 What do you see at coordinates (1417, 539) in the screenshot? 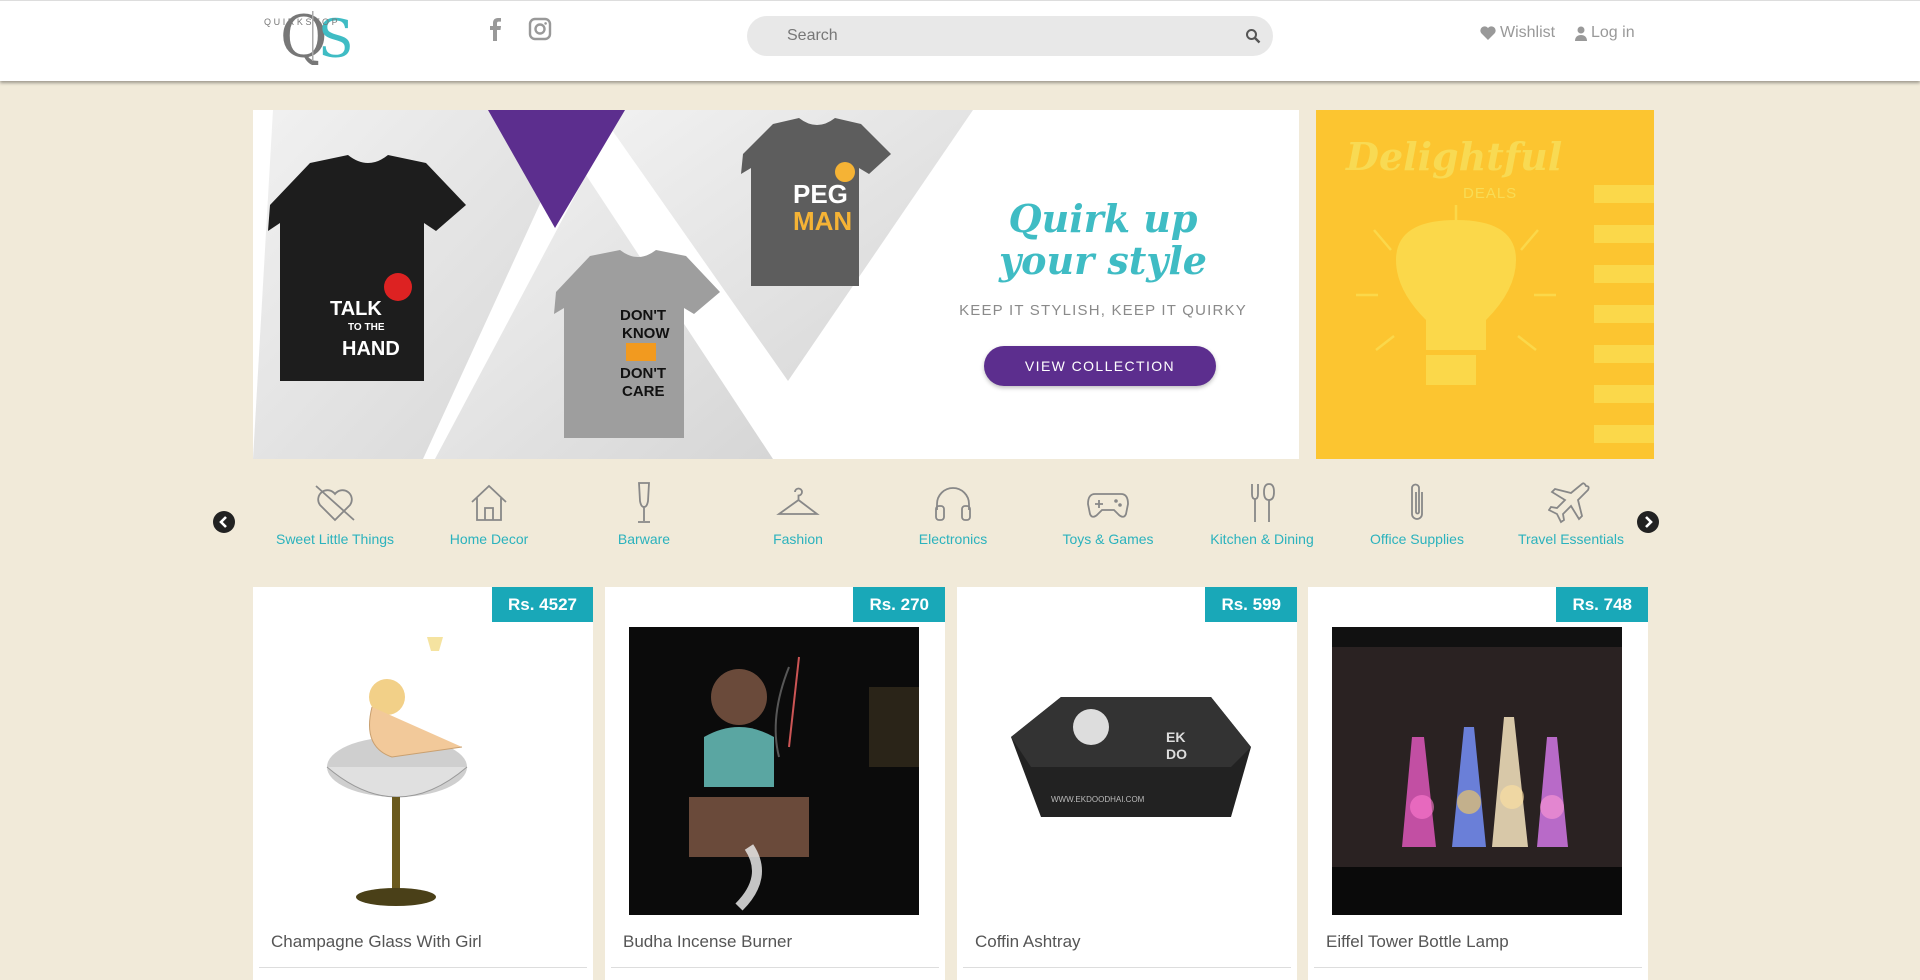
I see `category-label: Office Supplies` at bounding box center [1417, 539].